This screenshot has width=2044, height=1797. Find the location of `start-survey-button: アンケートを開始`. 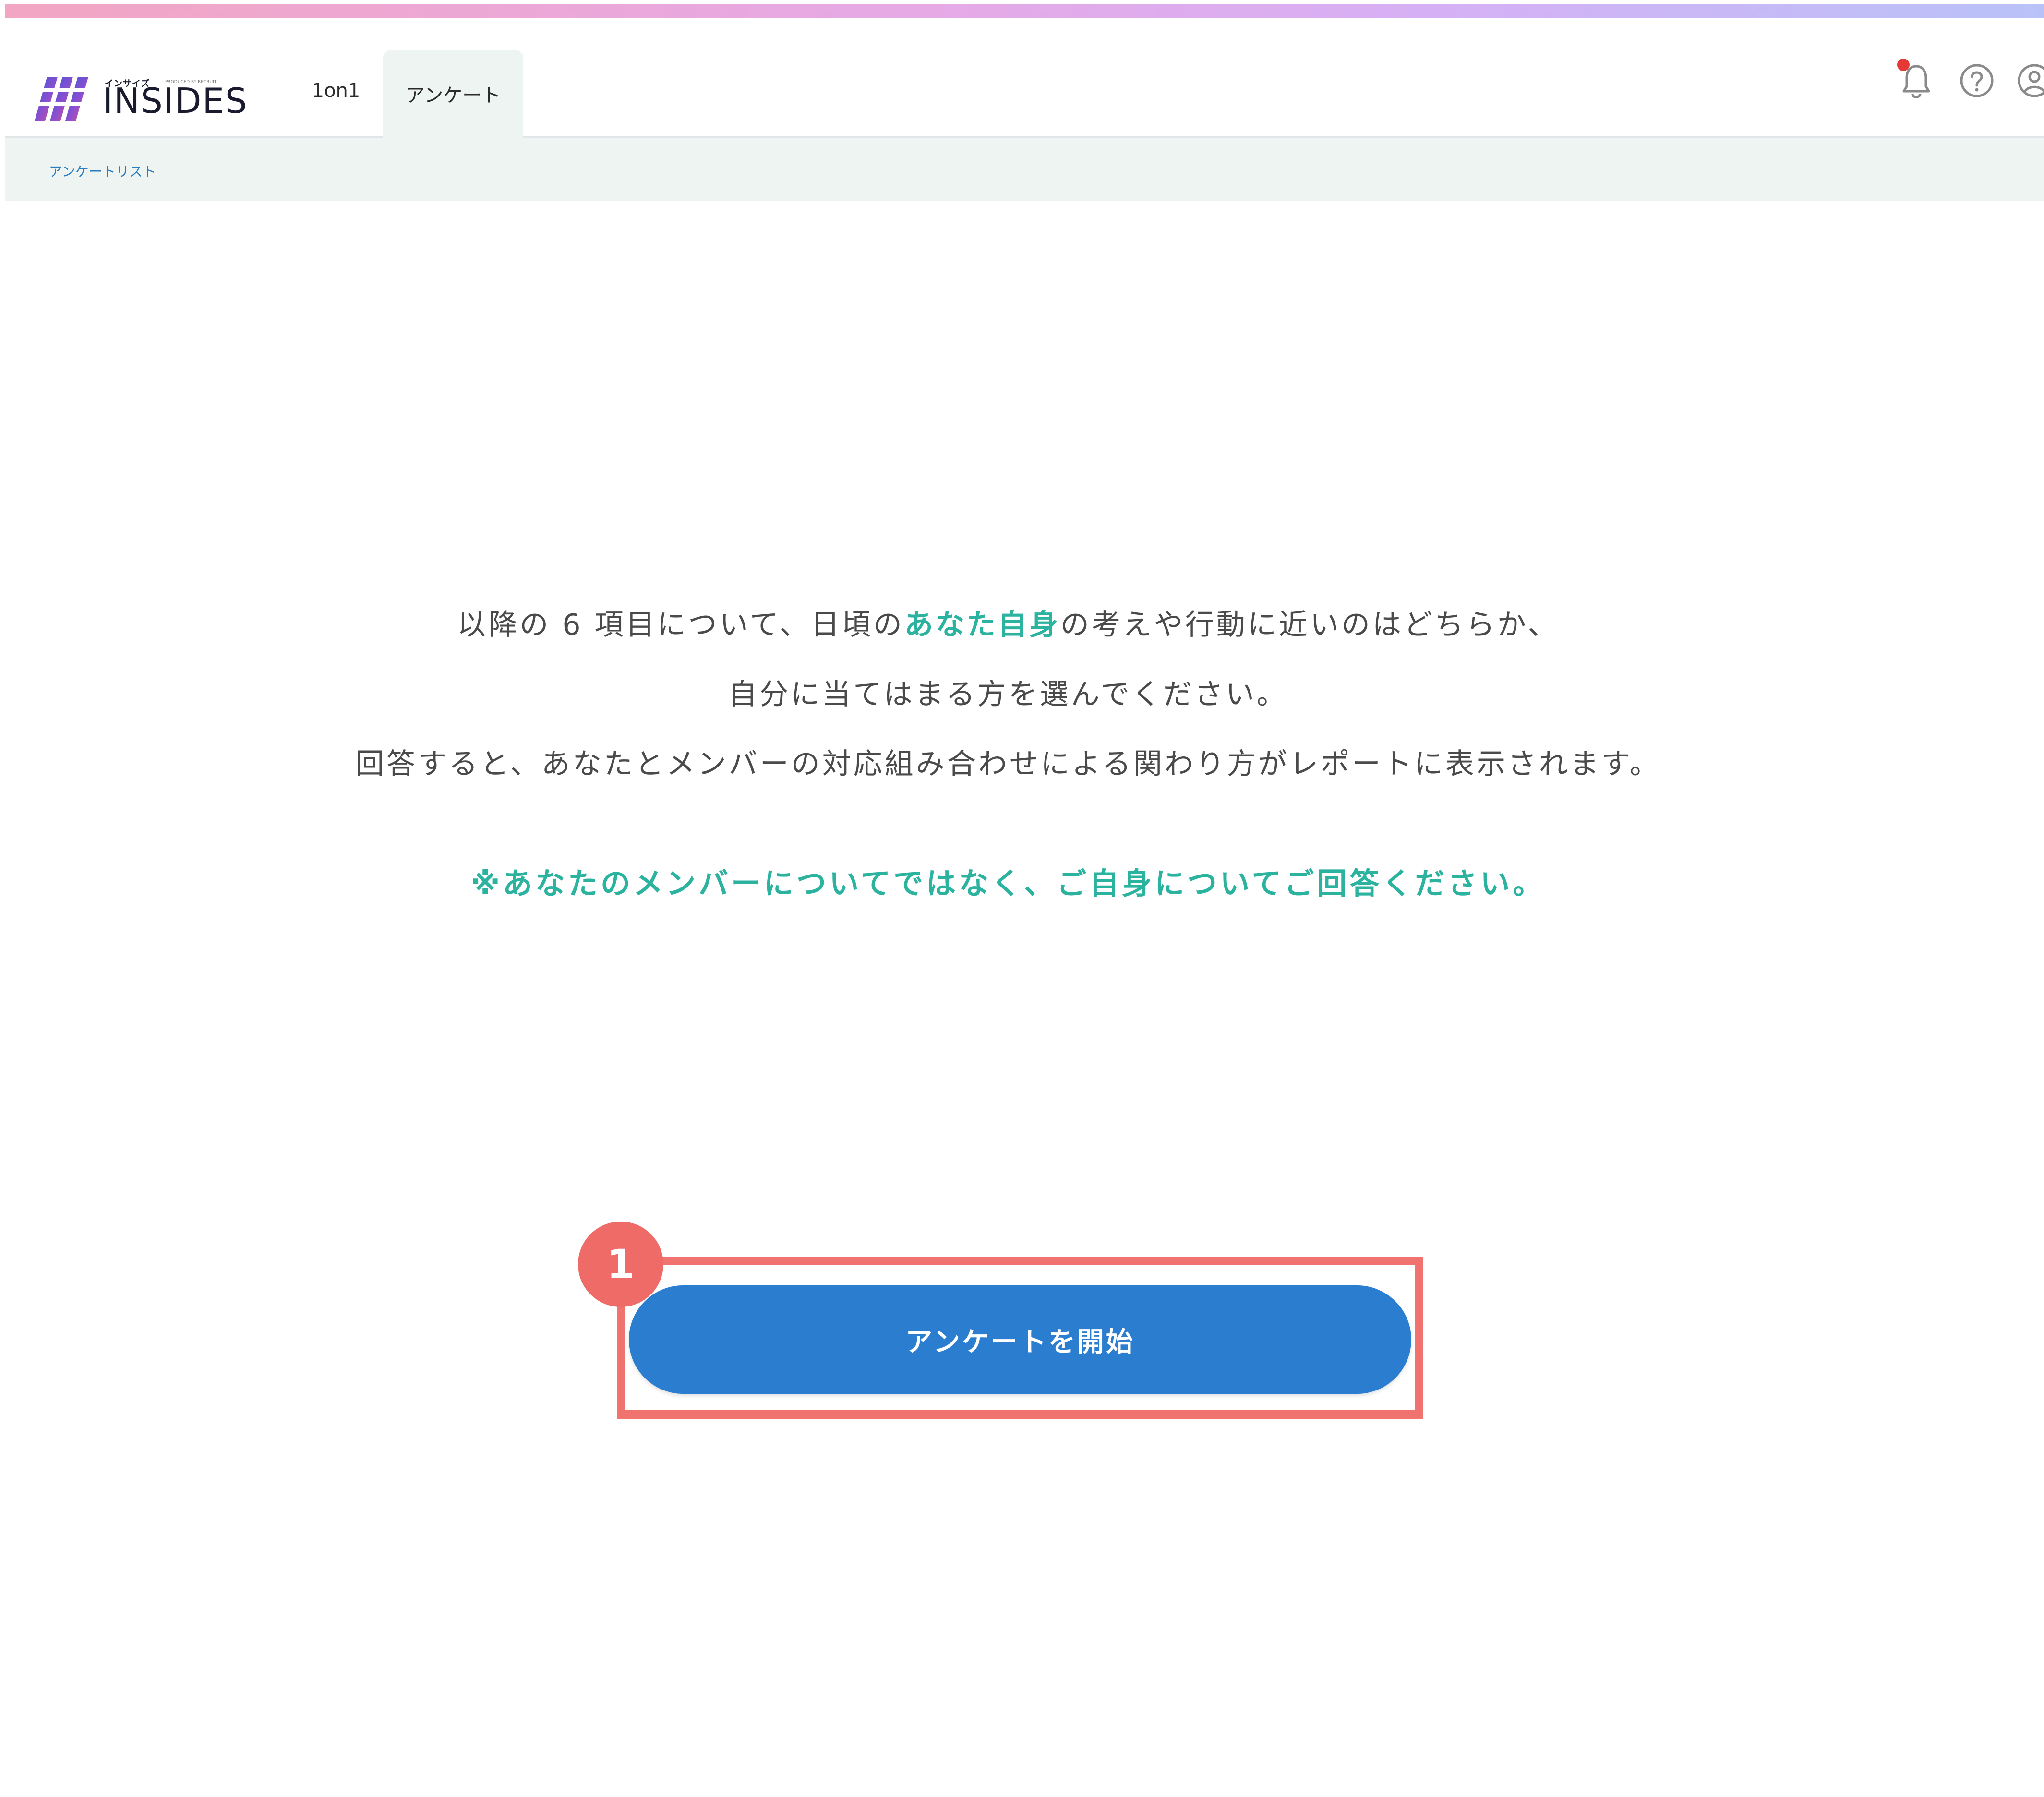

start-survey-button: アンケートを開始 is located at coordinates (1020, 1340).